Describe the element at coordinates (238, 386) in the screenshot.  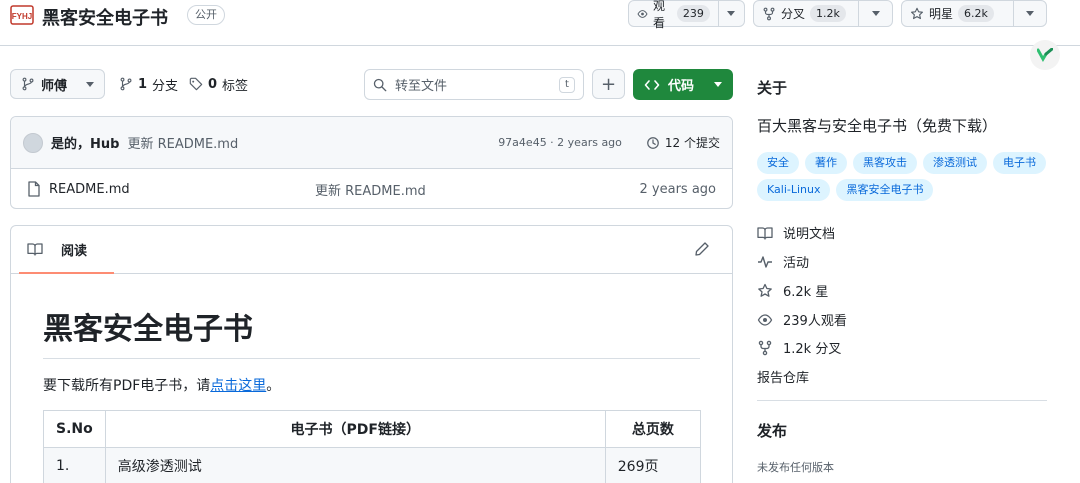
I see `download-link: 点击这里` at that location.